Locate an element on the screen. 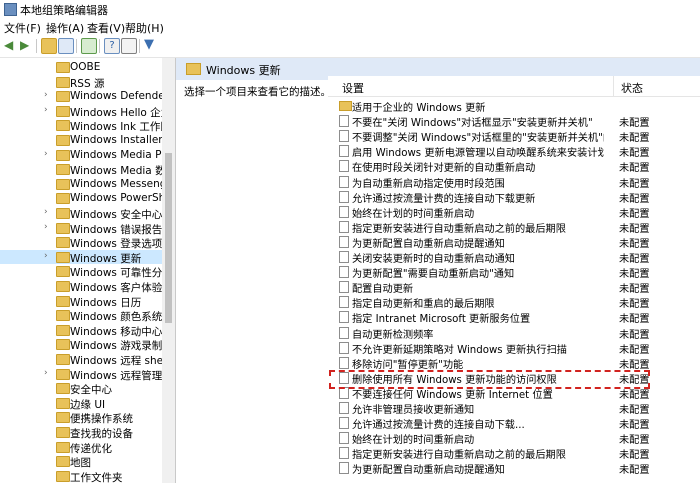 The width and height of the screenshot is (700, 483). column-headers: 设置 状态 is located at coordinates (514, 86).